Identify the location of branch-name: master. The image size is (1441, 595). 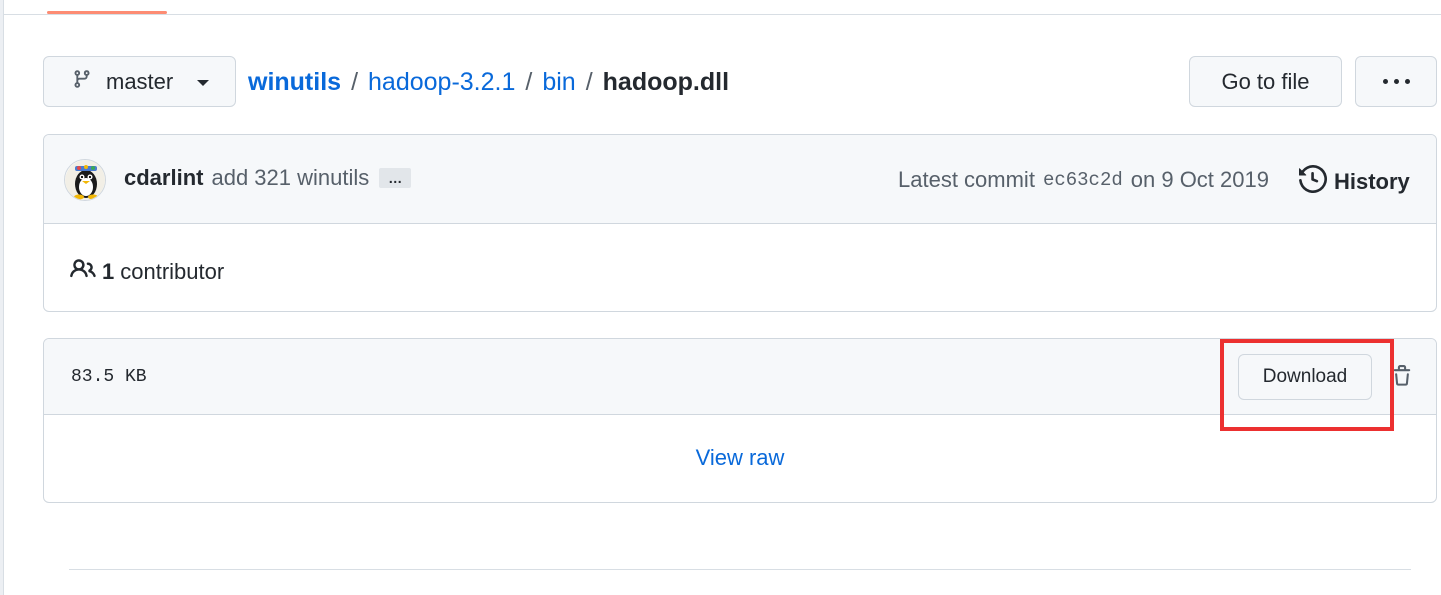
(140, 81).